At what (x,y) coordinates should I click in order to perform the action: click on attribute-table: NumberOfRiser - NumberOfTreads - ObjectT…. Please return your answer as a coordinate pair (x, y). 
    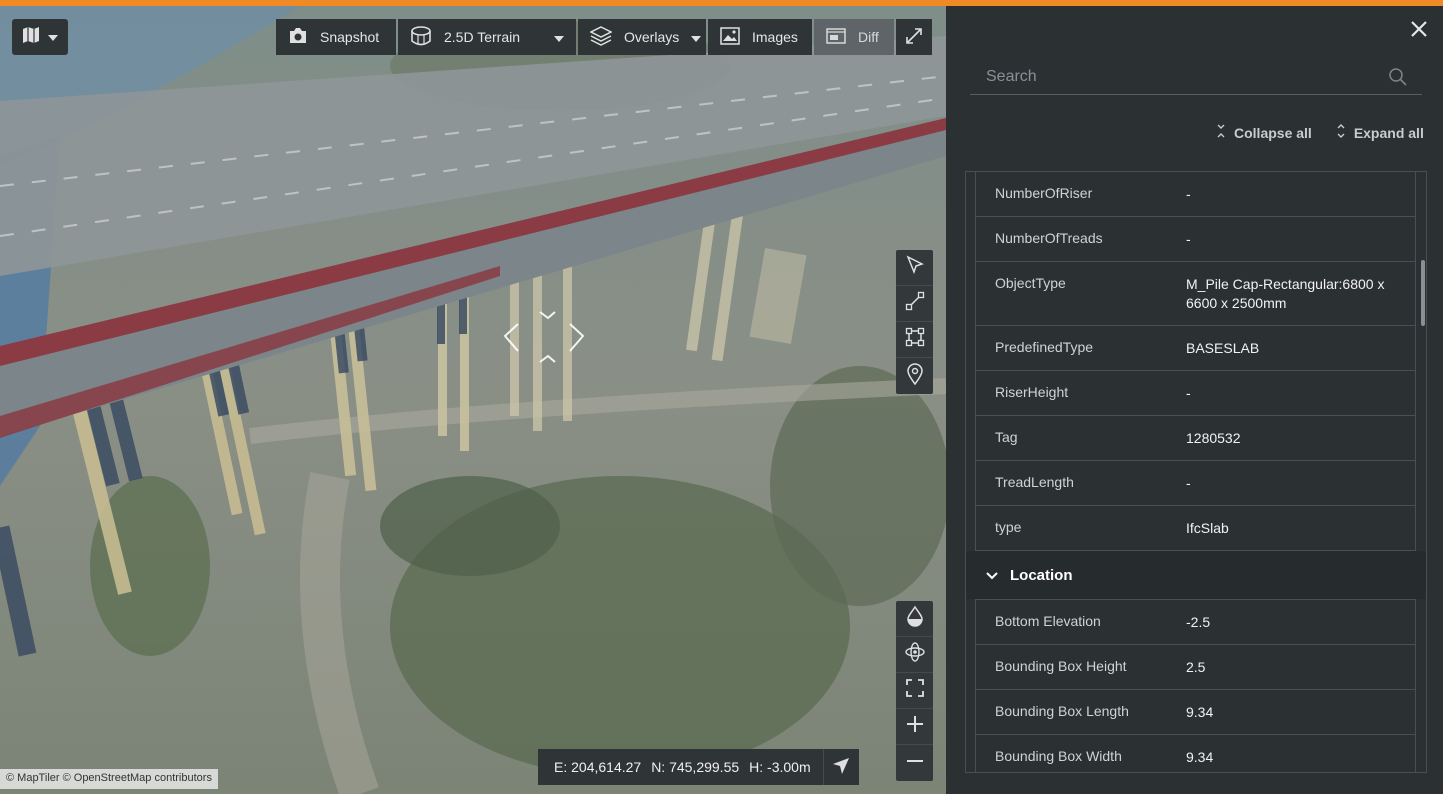
    Looking at the image, I should click on (1195, 361).